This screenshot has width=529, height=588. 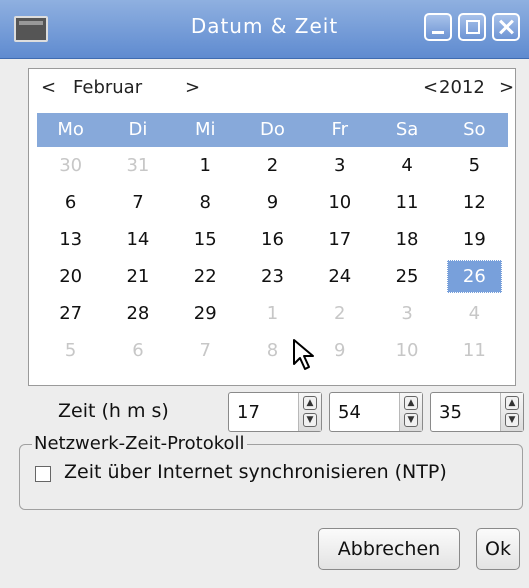 I want to click on calendar-day: 21, so click(x=137, y=276).